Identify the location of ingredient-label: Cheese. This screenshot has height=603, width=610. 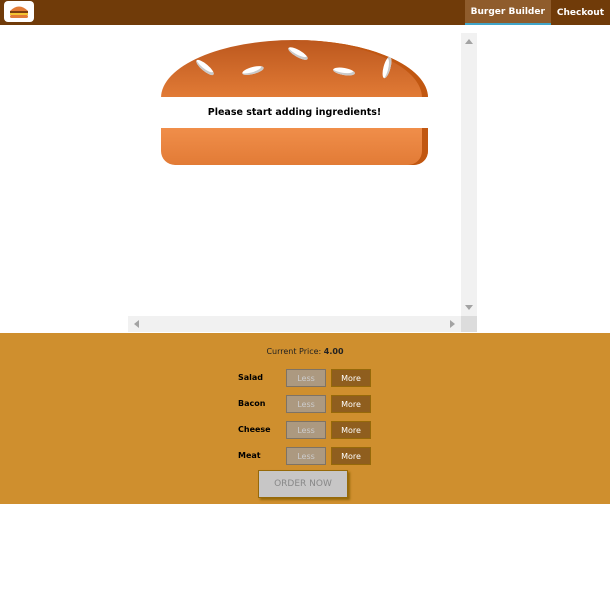
(254, 429).